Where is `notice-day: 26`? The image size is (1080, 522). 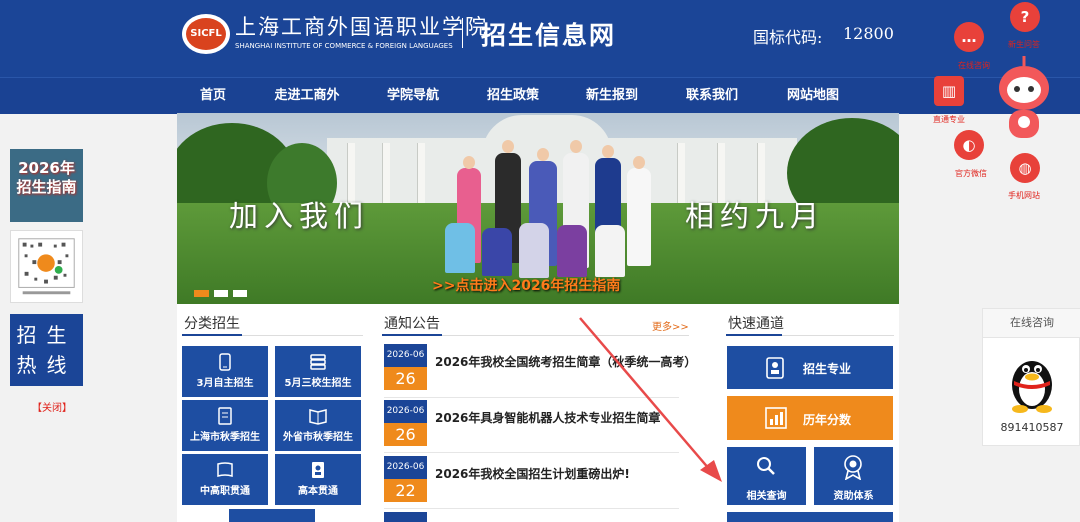
notice-day: 26 is located at coordinates (405, 434).